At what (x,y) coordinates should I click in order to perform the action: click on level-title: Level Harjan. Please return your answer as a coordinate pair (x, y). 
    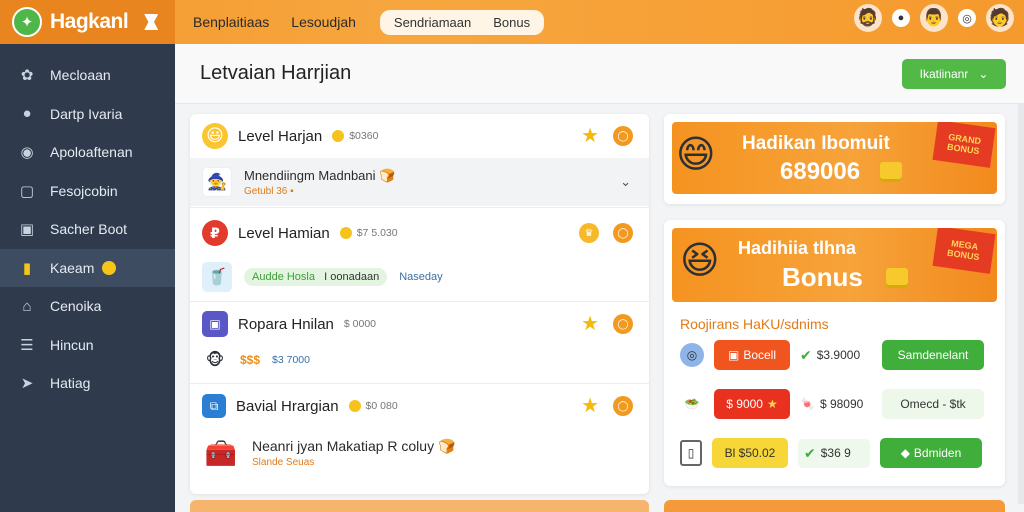
    Looking at the image, I should click on (280, 136).